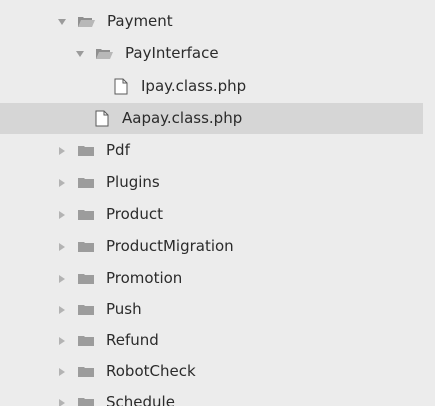 Image resolution: width=435 pixels, height=406 pixels. I want to click on tree-item-ipay-class-php: Ipay.class.php, so click(211, 86).